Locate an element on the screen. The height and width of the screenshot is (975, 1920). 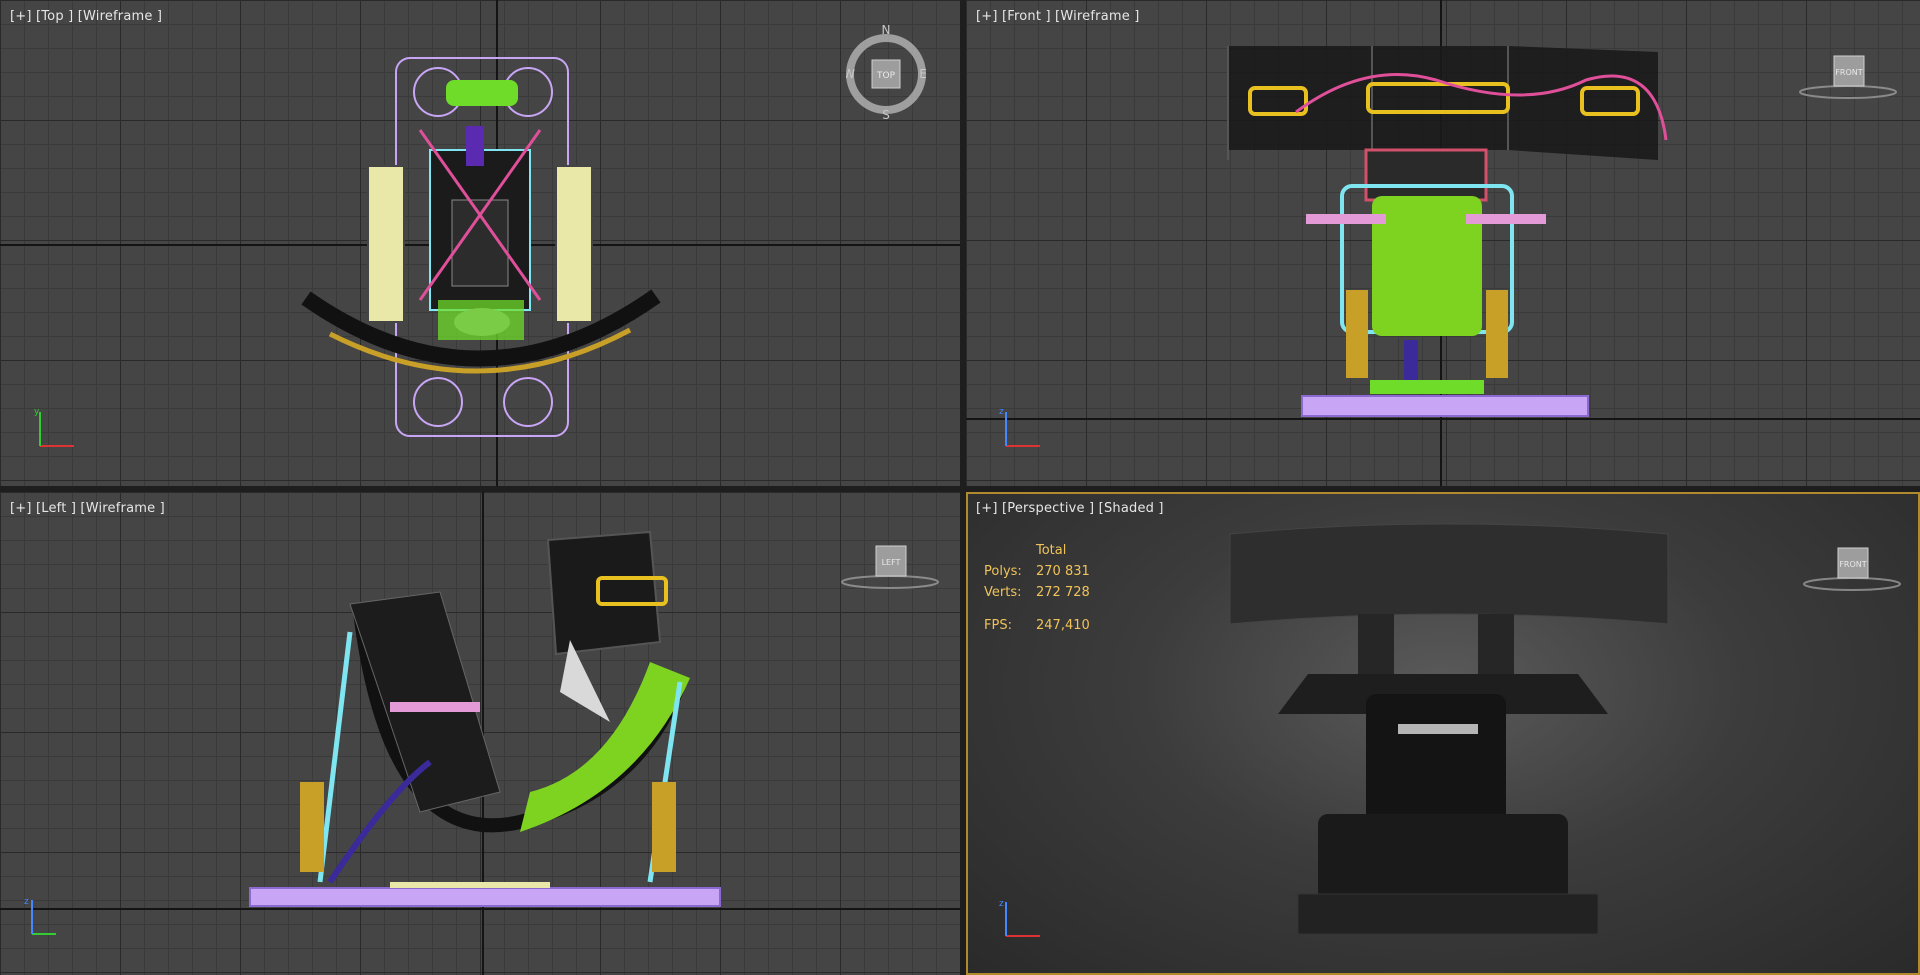
stats-verts-label: Verts: is located at coordinates (1003, 592).